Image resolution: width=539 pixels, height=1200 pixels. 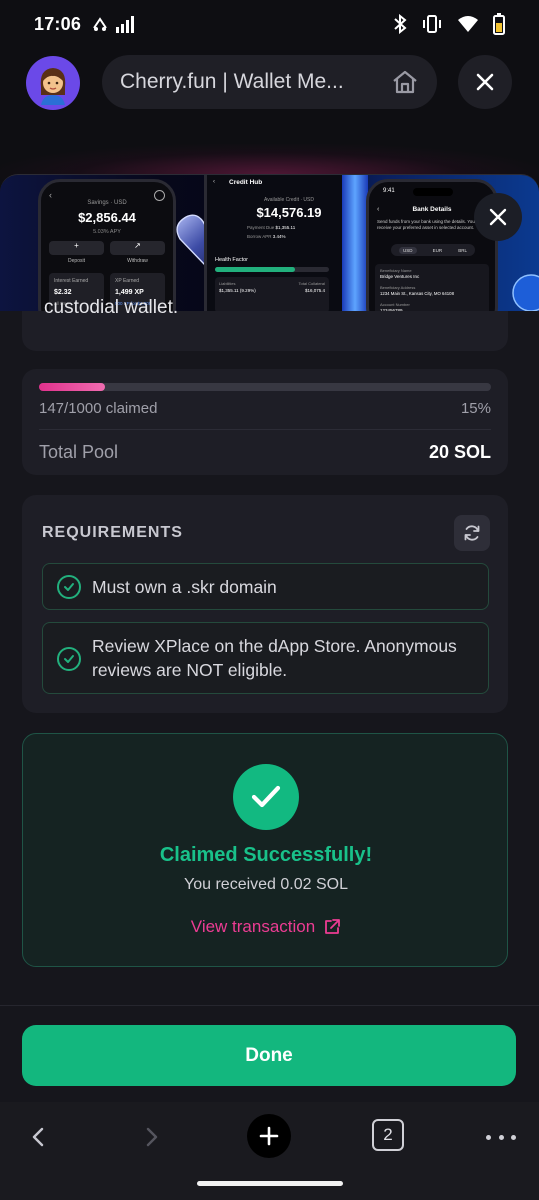 I want to click on signal-activity-icon, so click(x=125, y=24).